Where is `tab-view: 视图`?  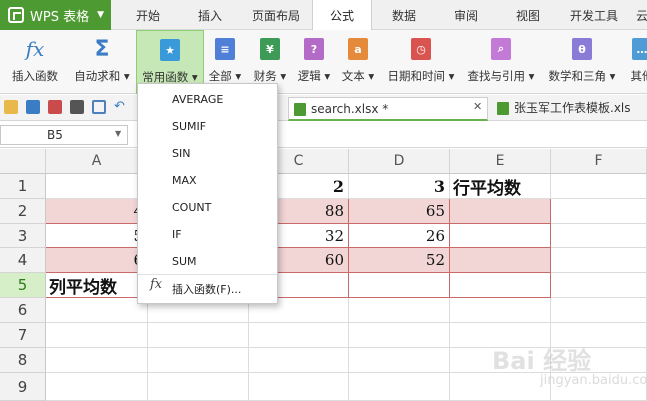 tab-view: 视图 is located at coordinates (528, 15).